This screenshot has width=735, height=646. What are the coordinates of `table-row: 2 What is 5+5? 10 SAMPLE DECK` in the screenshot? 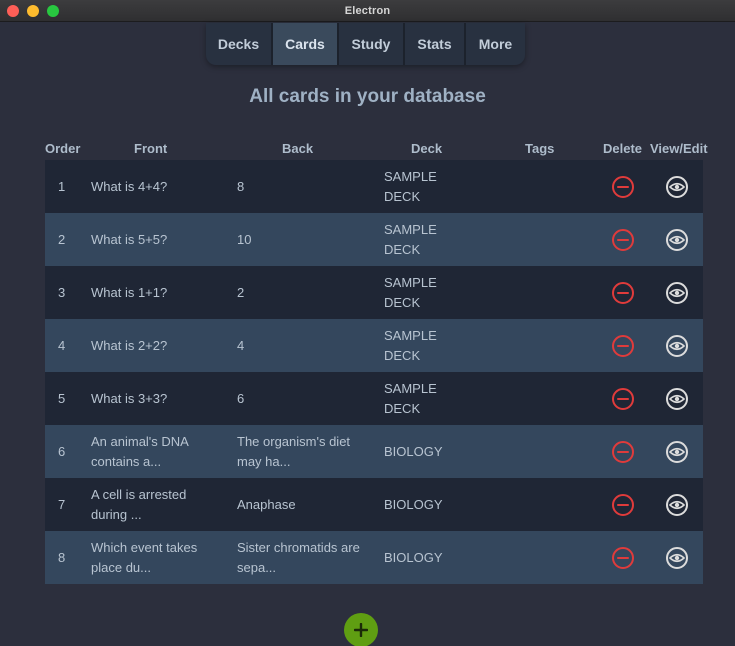 It's located at (374, 239).